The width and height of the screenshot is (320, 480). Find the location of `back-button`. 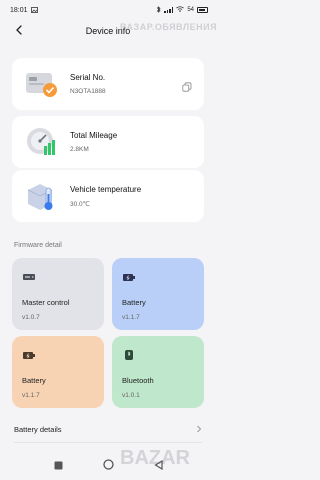

back-button is located at coordinates (19, 30).